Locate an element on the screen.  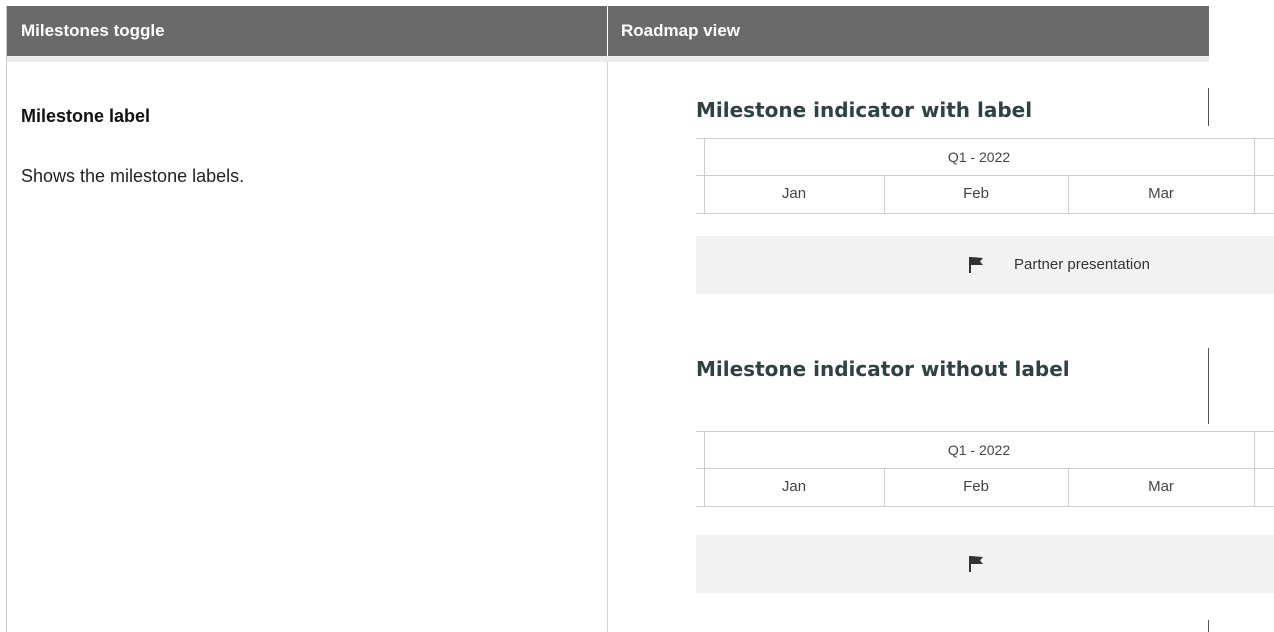
milestone-row: Partner presentation is located at coordinates (985, 265).